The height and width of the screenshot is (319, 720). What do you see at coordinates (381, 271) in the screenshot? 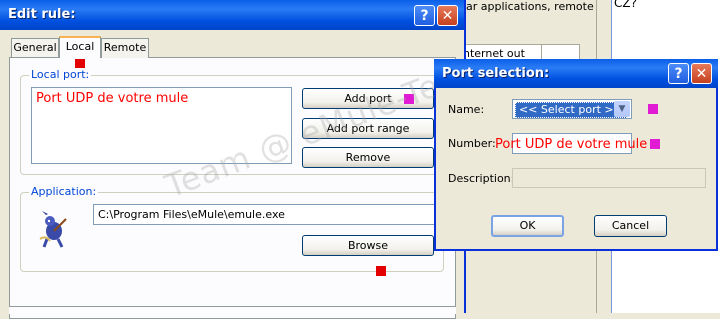
I see `annotation-marker-red` at bounding box center [381, 271].